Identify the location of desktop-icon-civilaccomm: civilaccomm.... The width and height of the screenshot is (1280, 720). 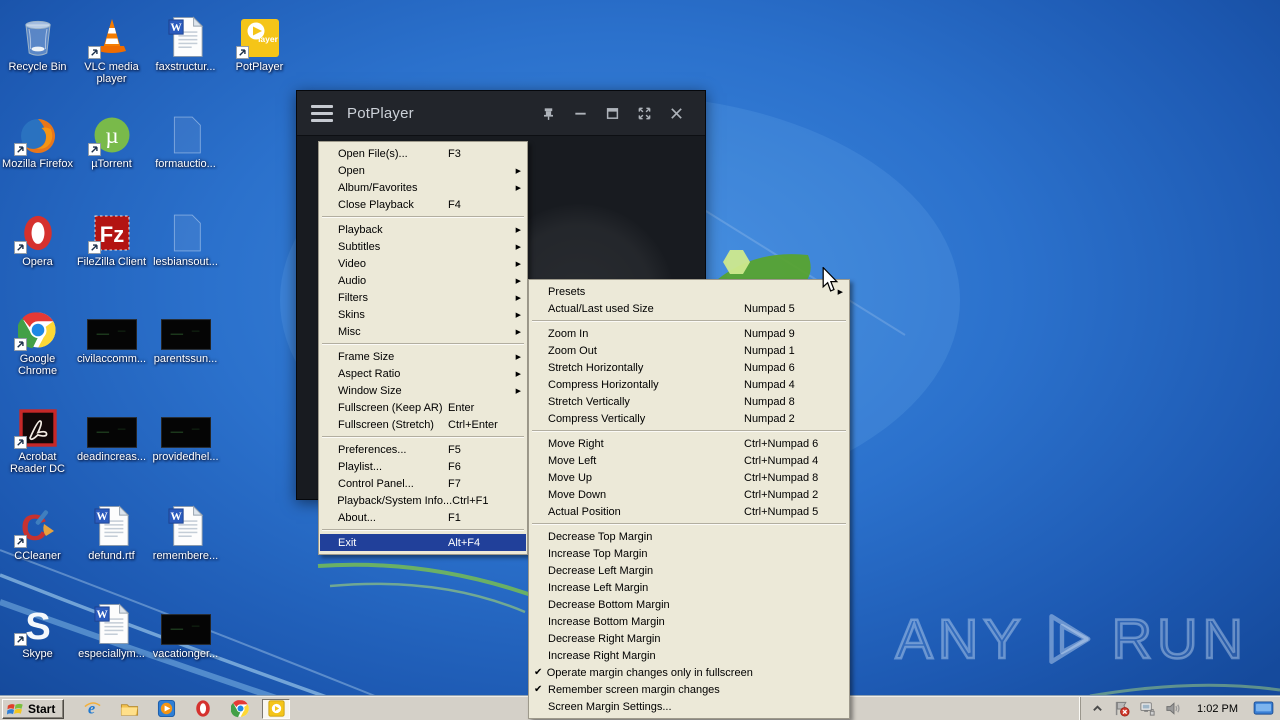
(111, 332).